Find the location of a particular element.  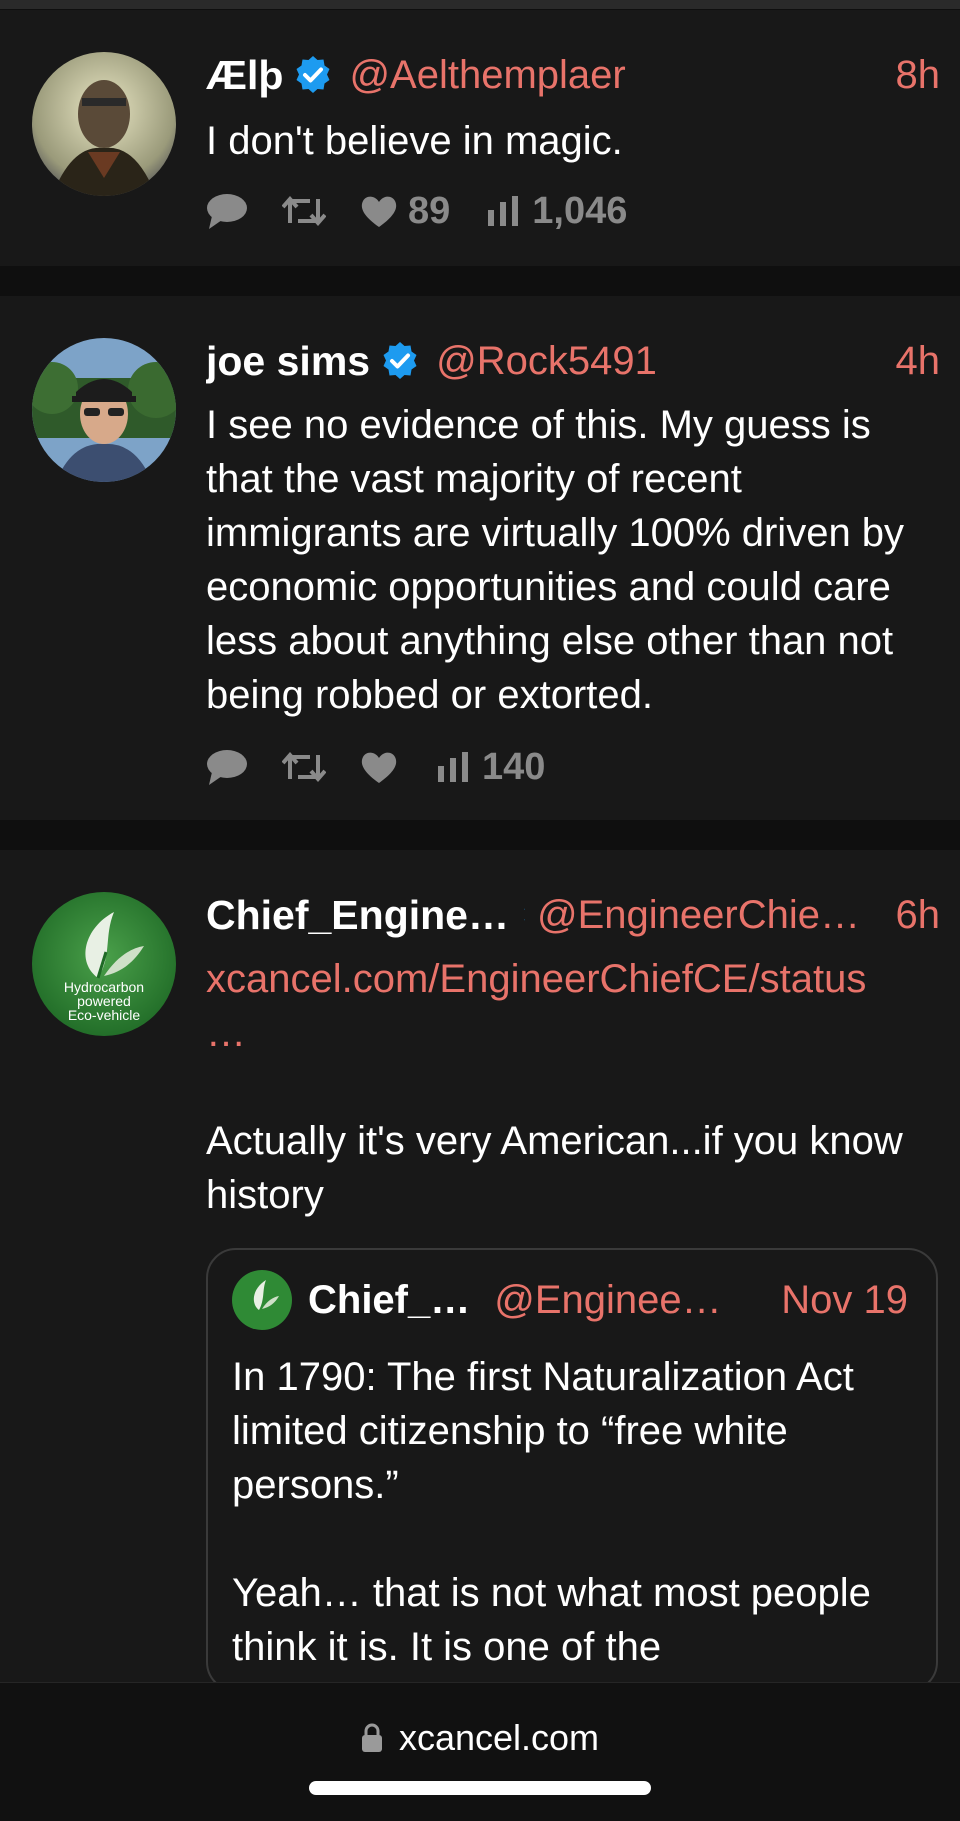

browser-address-bar: xcancel.com is located at coordinates (480, 1751).